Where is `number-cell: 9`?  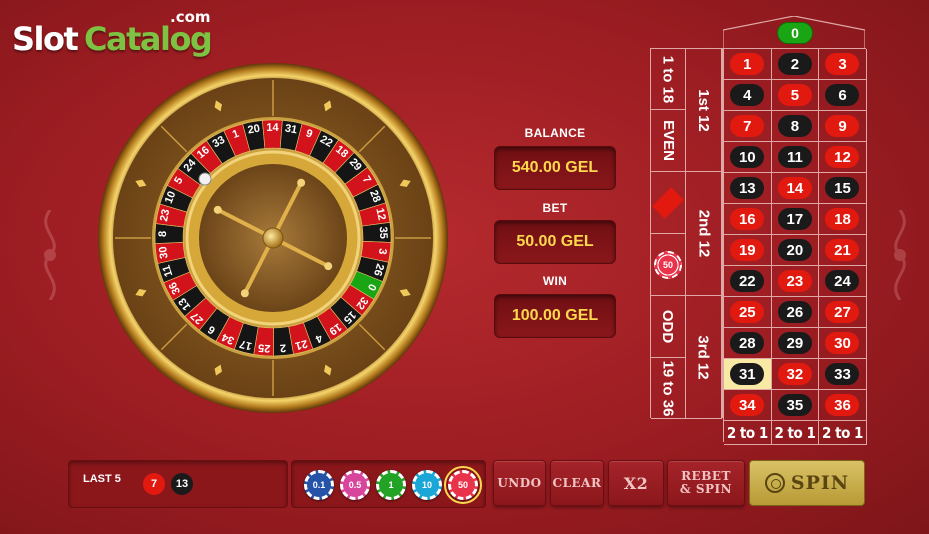 number-cell: 9 is located at coordinates (843, 126).